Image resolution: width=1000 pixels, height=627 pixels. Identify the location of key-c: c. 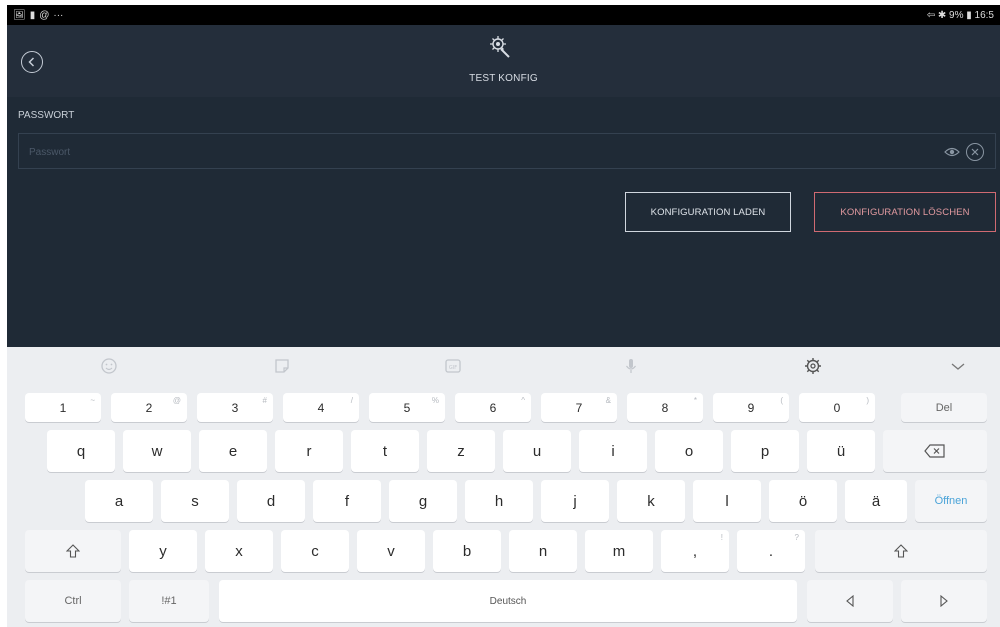
(315, 551).